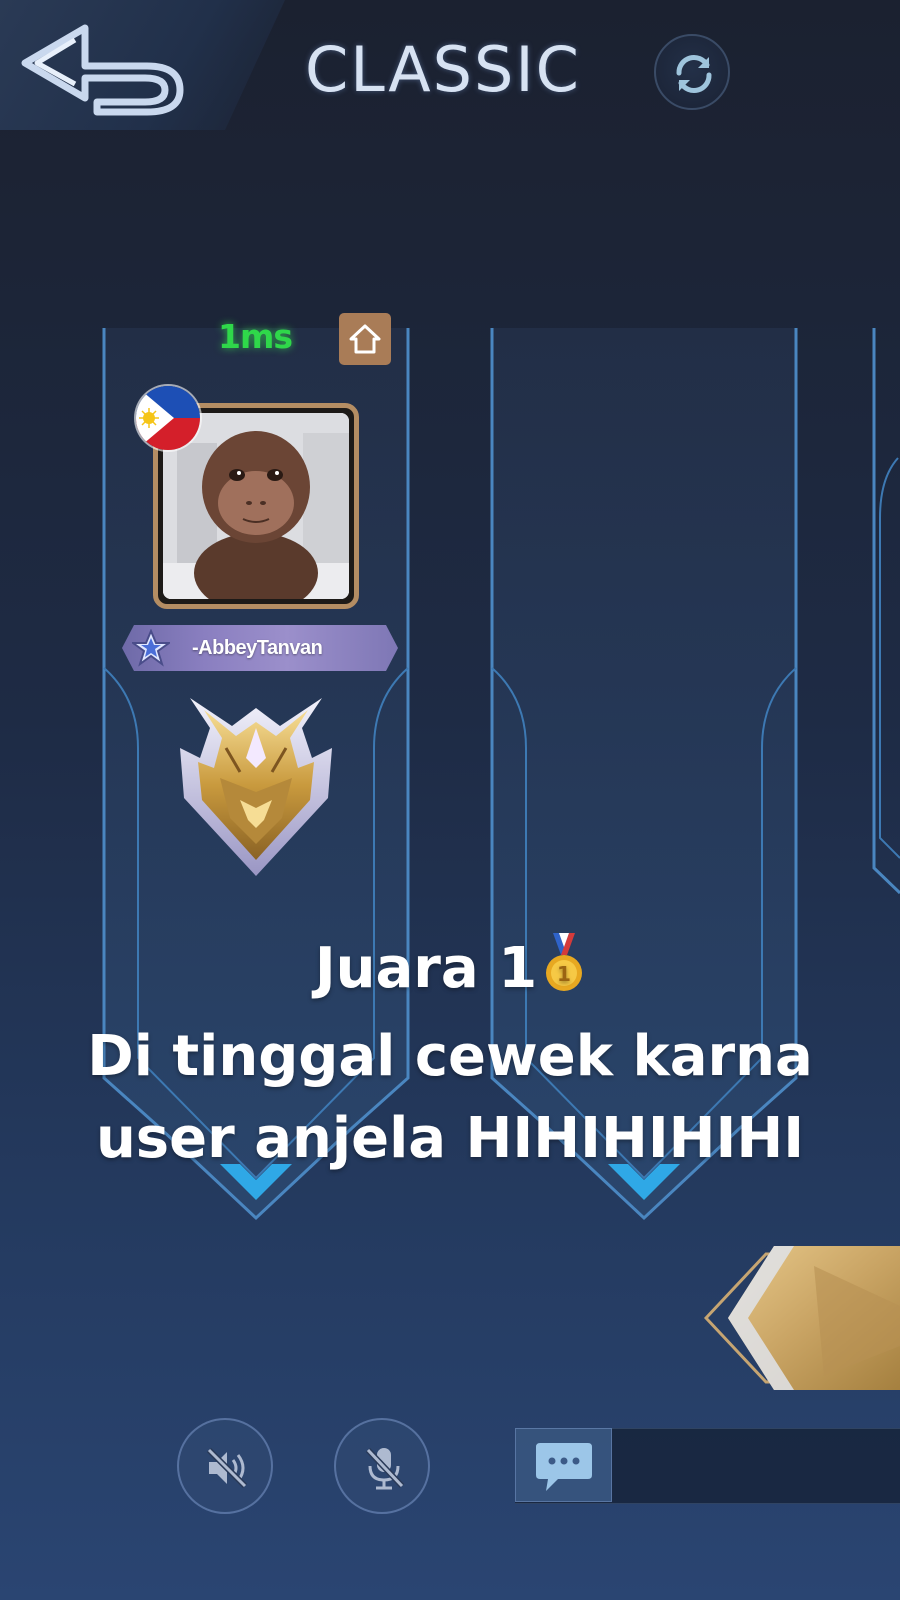 The height and width of the screenshot is (1600, 900). I want to click on caption-line-3: user anjela HIHIHIHIHI, so click(450, 1138).